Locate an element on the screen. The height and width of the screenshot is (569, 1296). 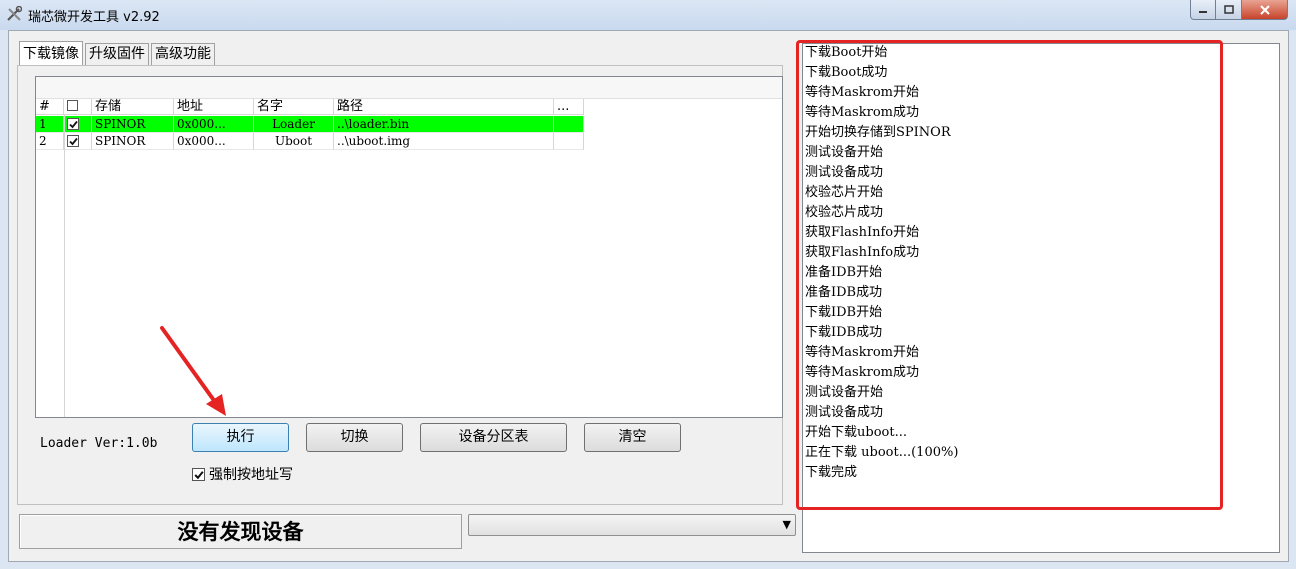
minimize-icon is located at coordinates (1203, 11).